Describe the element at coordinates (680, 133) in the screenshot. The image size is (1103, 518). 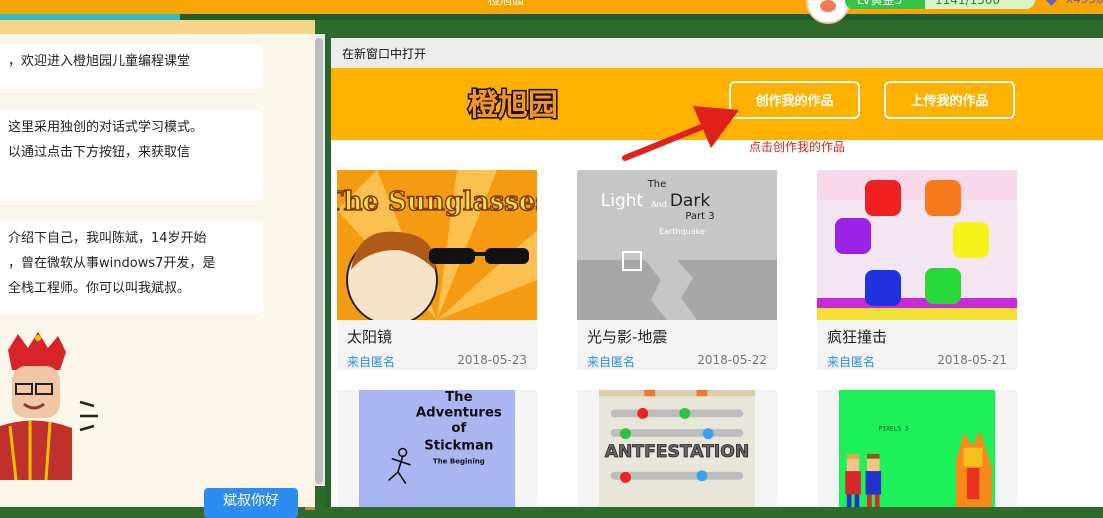
I see `arrow-annotation` at that location.